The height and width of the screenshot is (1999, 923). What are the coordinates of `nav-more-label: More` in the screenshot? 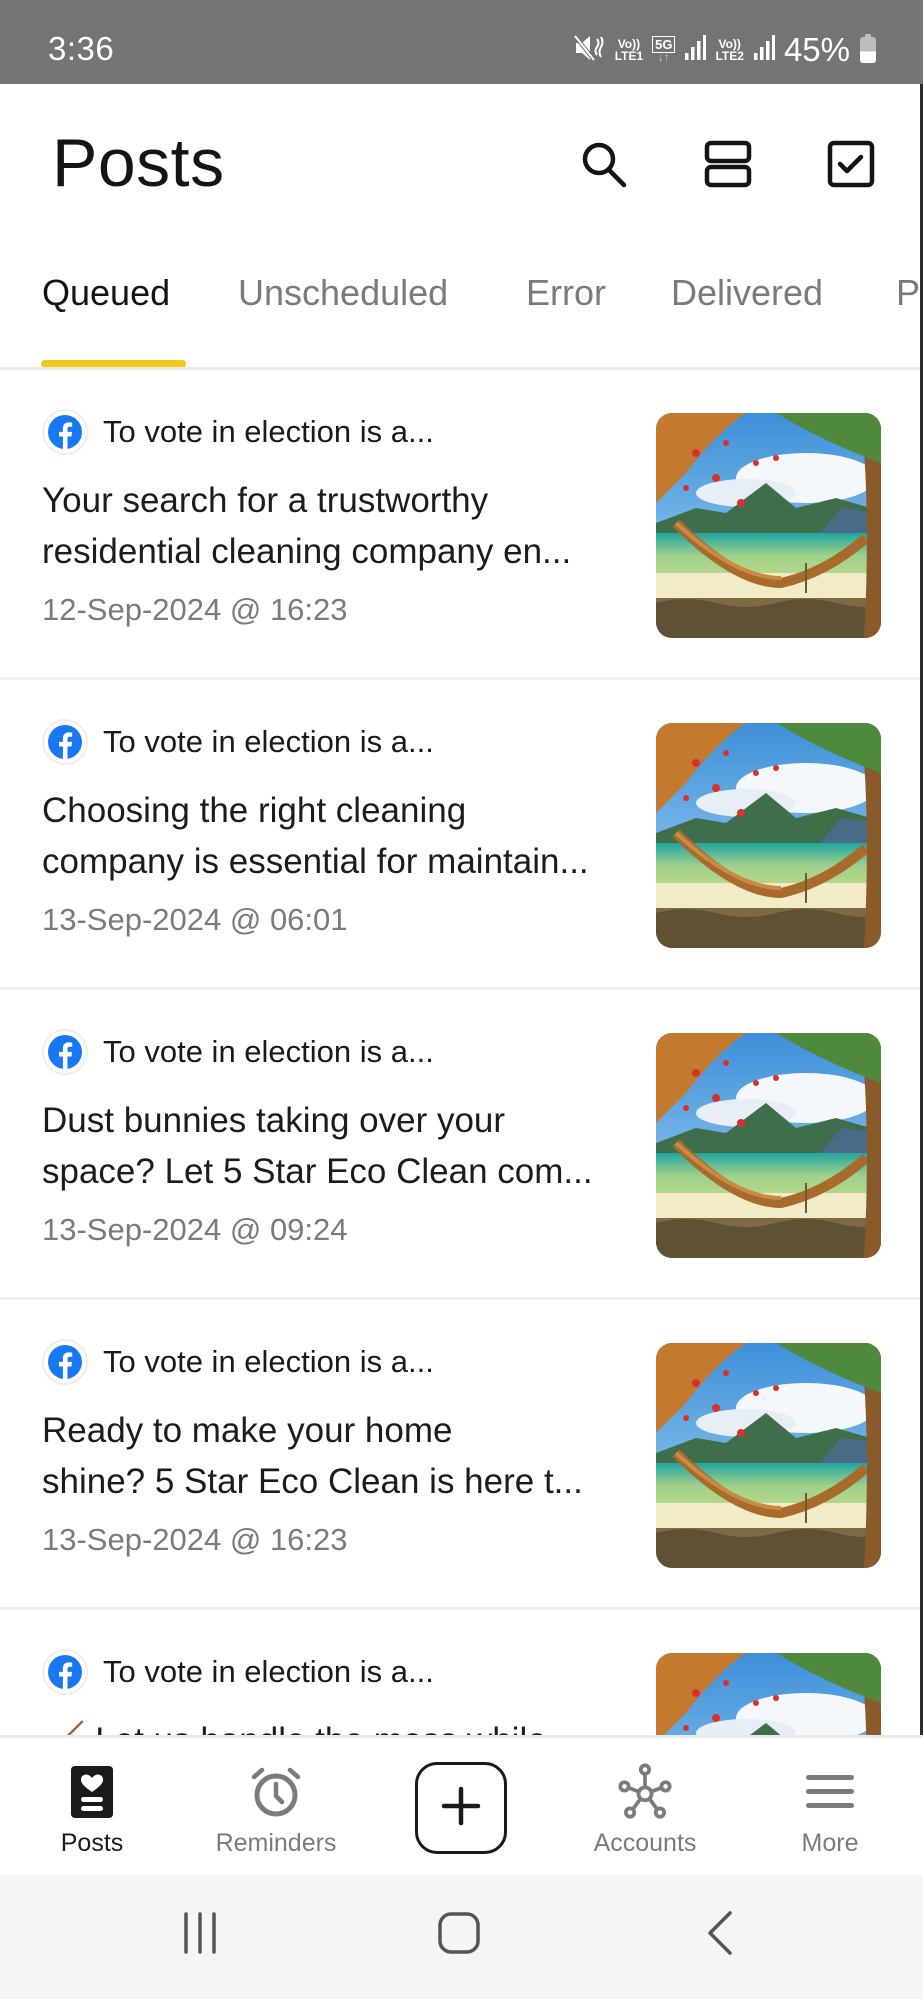 It's located at (830, 1843).